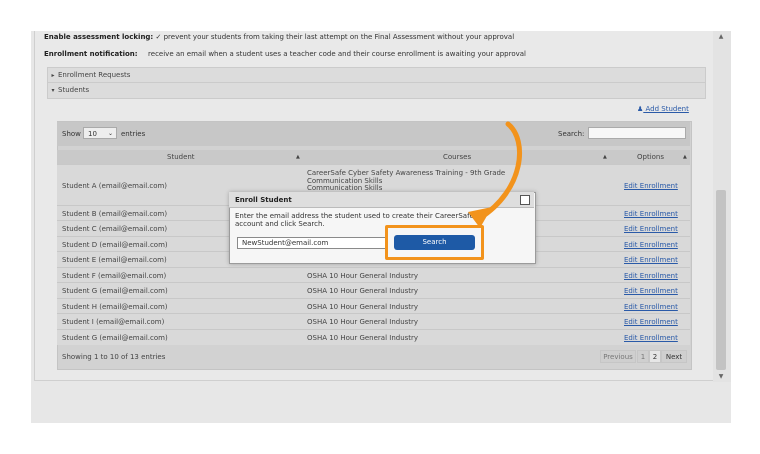 Image resolution: width=760 pixels, height=454 pixels. What do you see at coordinates (92, 134) in the screenshot?
I see `page-length-value: 10` at bounding box center [92, 134].